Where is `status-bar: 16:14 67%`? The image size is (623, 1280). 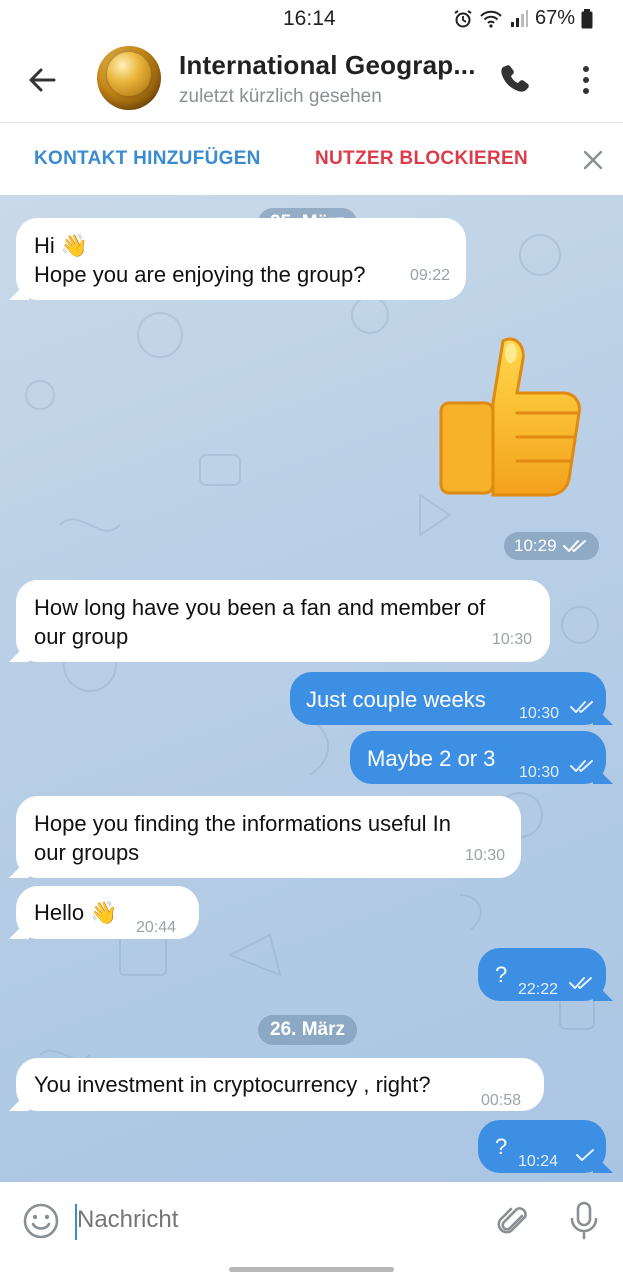
status-bar: 16:14 67% is located at coordinates (311, 19).